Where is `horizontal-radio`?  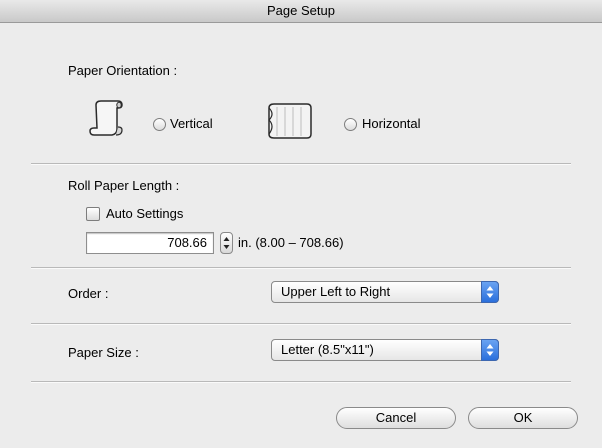
horizontal-radio is located at coordinates (350, 124).